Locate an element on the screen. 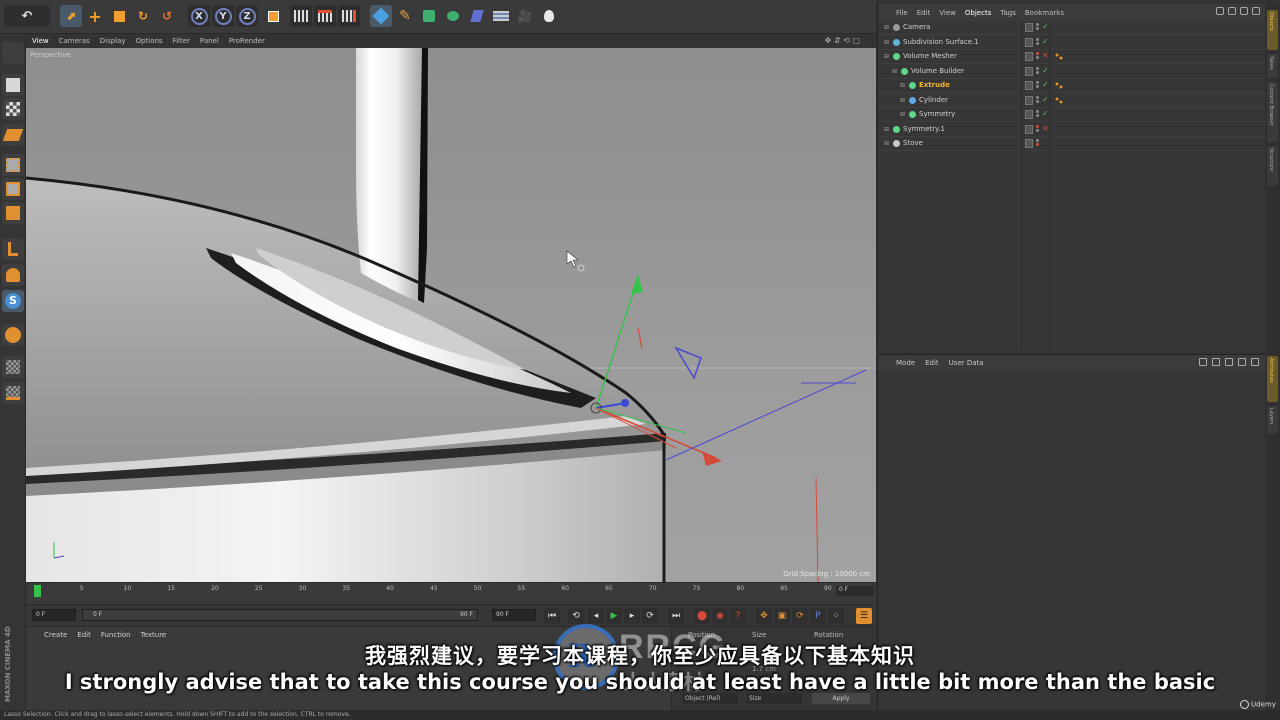  end-frame-field: 90 F is located at coordinates (514, 615).